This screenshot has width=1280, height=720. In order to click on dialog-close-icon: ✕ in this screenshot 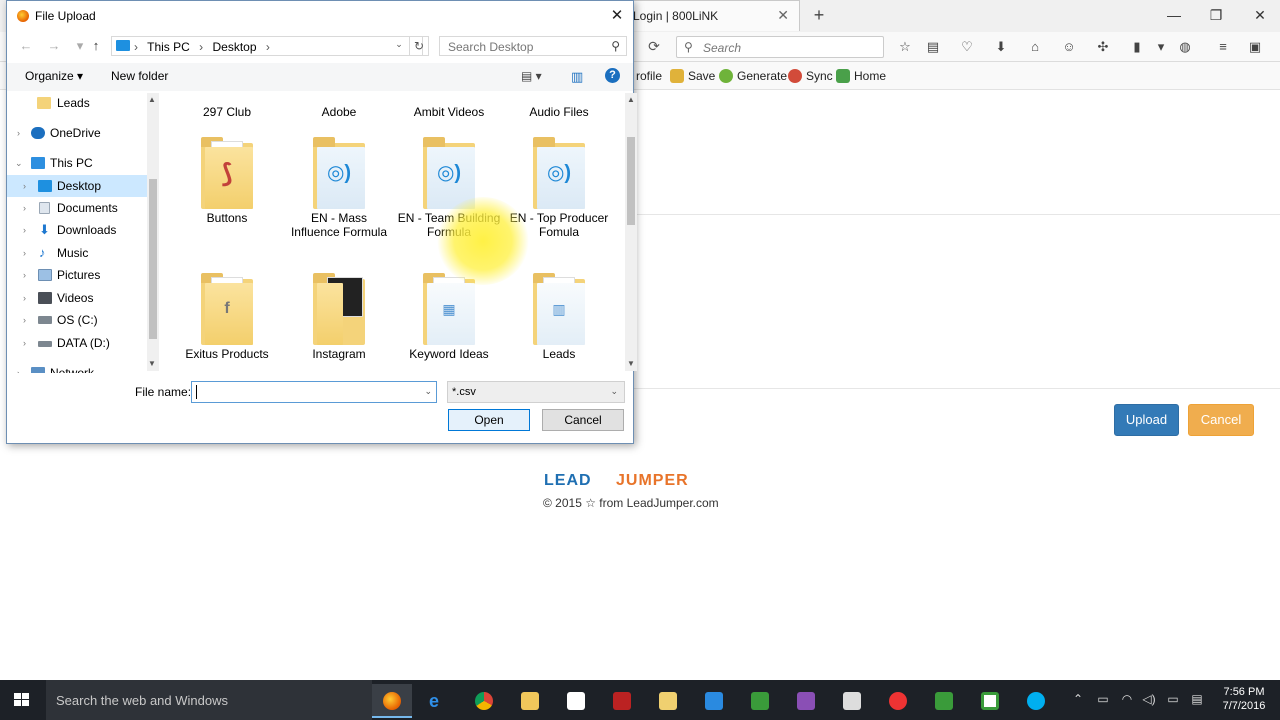, I will do `click(617, 16)`.